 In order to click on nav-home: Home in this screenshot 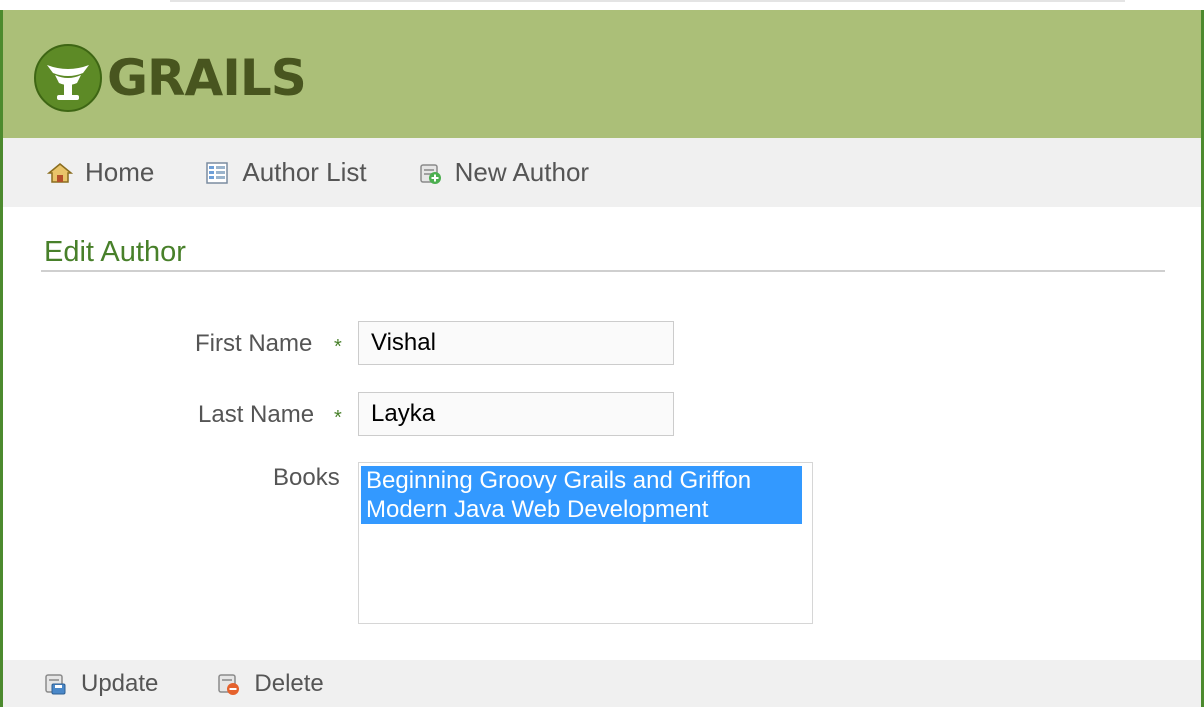, I will do `click(99, 172)`.